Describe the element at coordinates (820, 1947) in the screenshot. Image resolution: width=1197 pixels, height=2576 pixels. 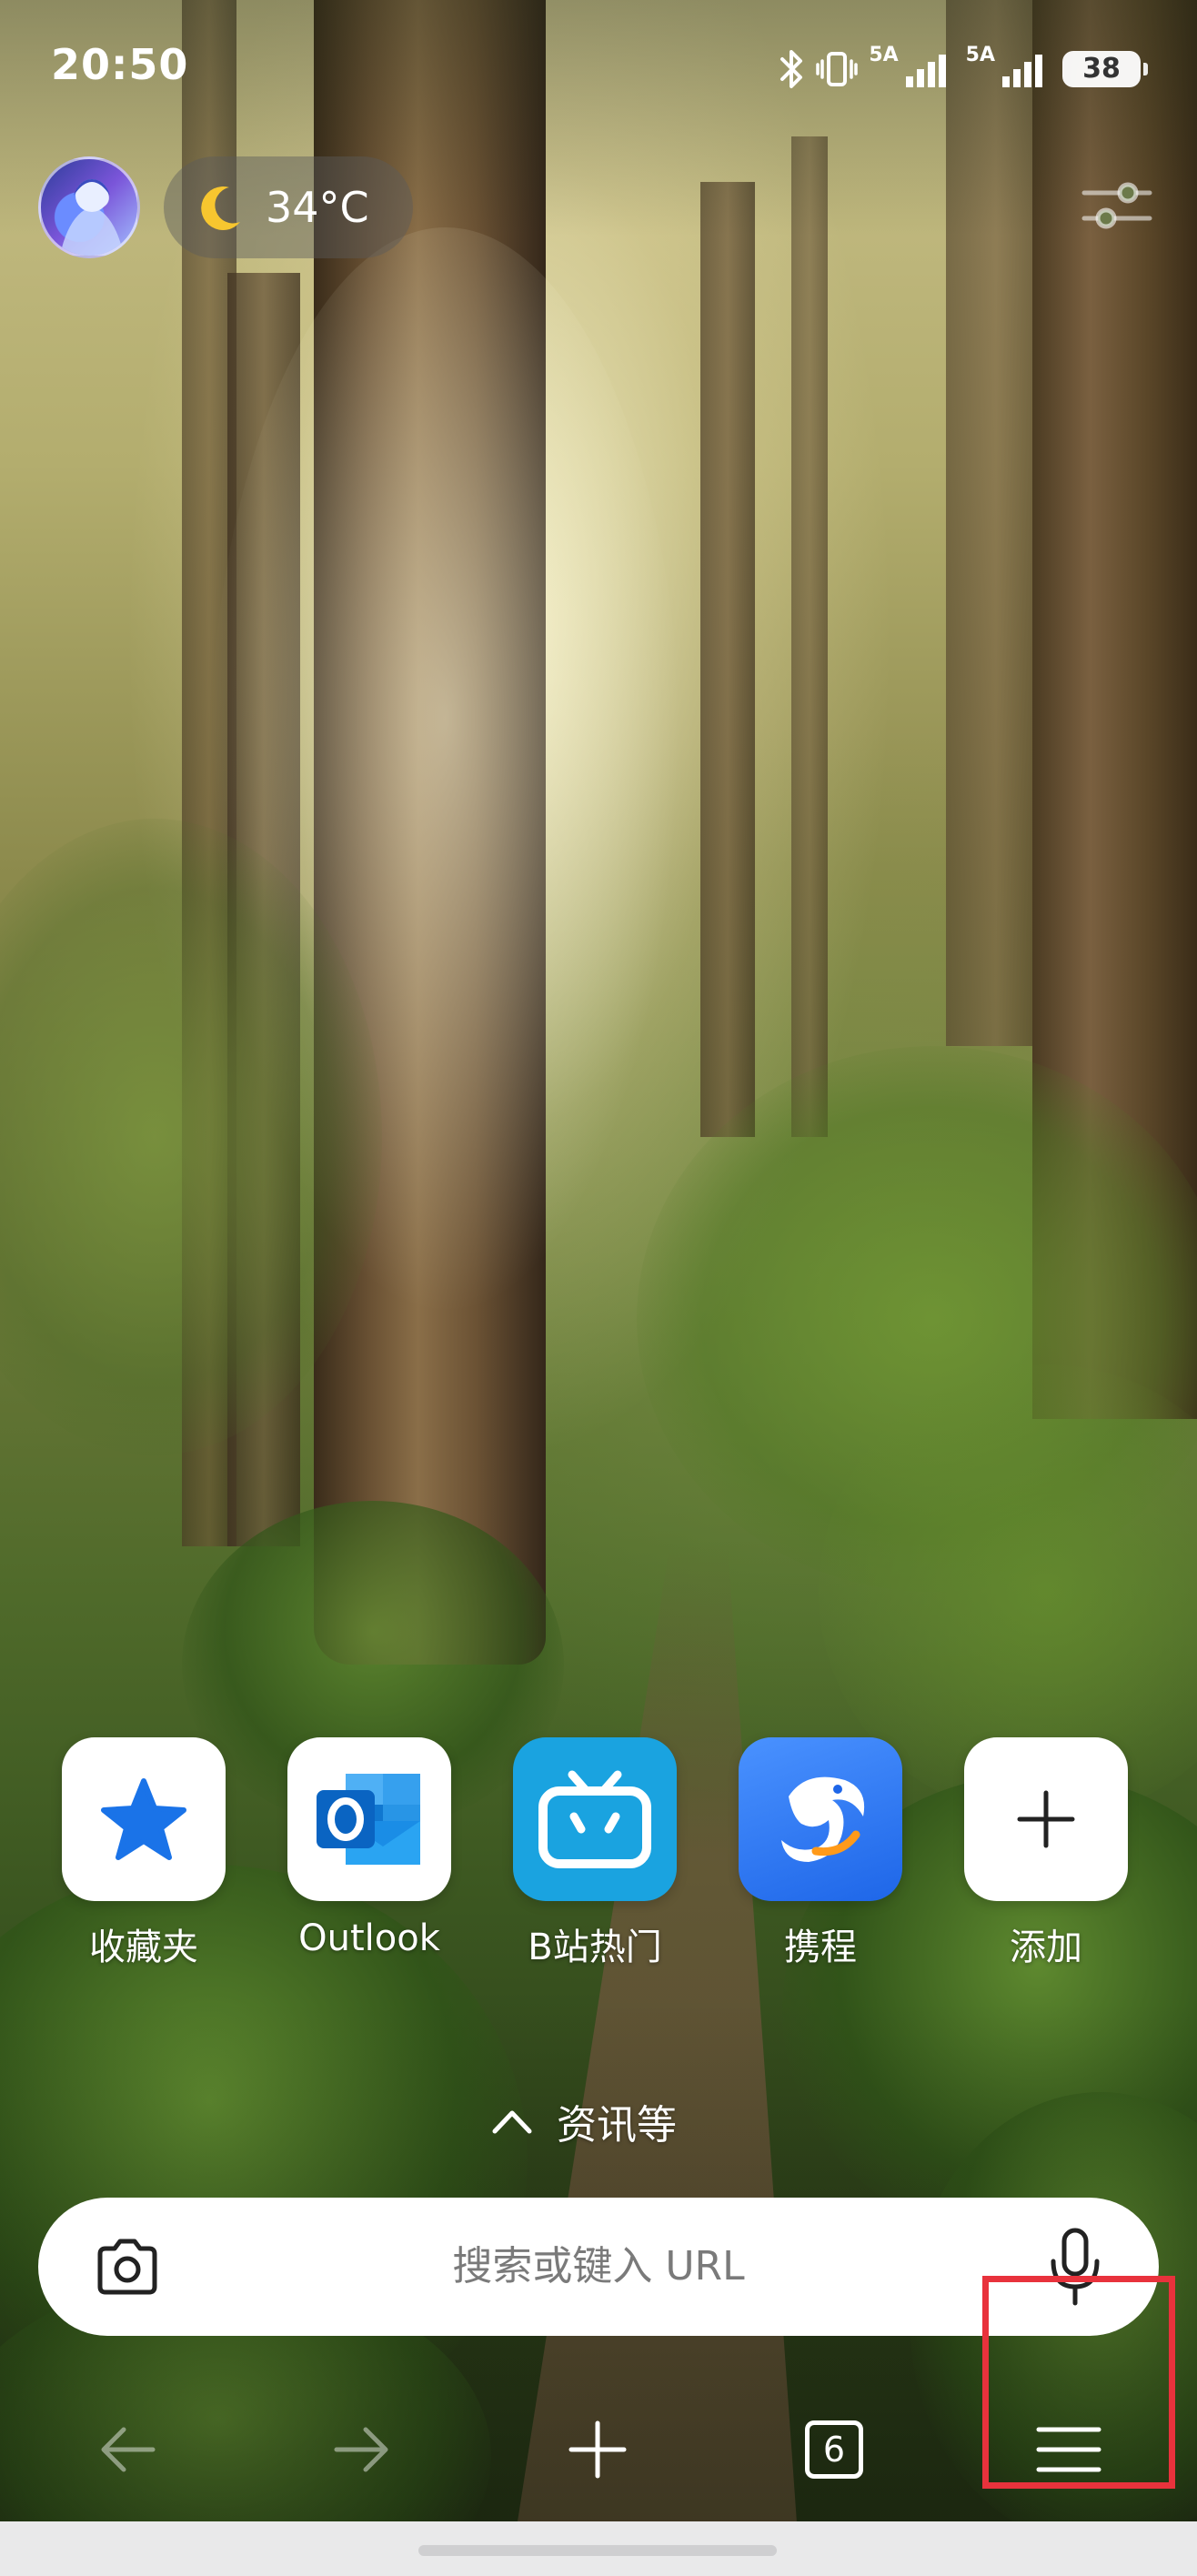
I see `shortcut-label: 携程` at that location.